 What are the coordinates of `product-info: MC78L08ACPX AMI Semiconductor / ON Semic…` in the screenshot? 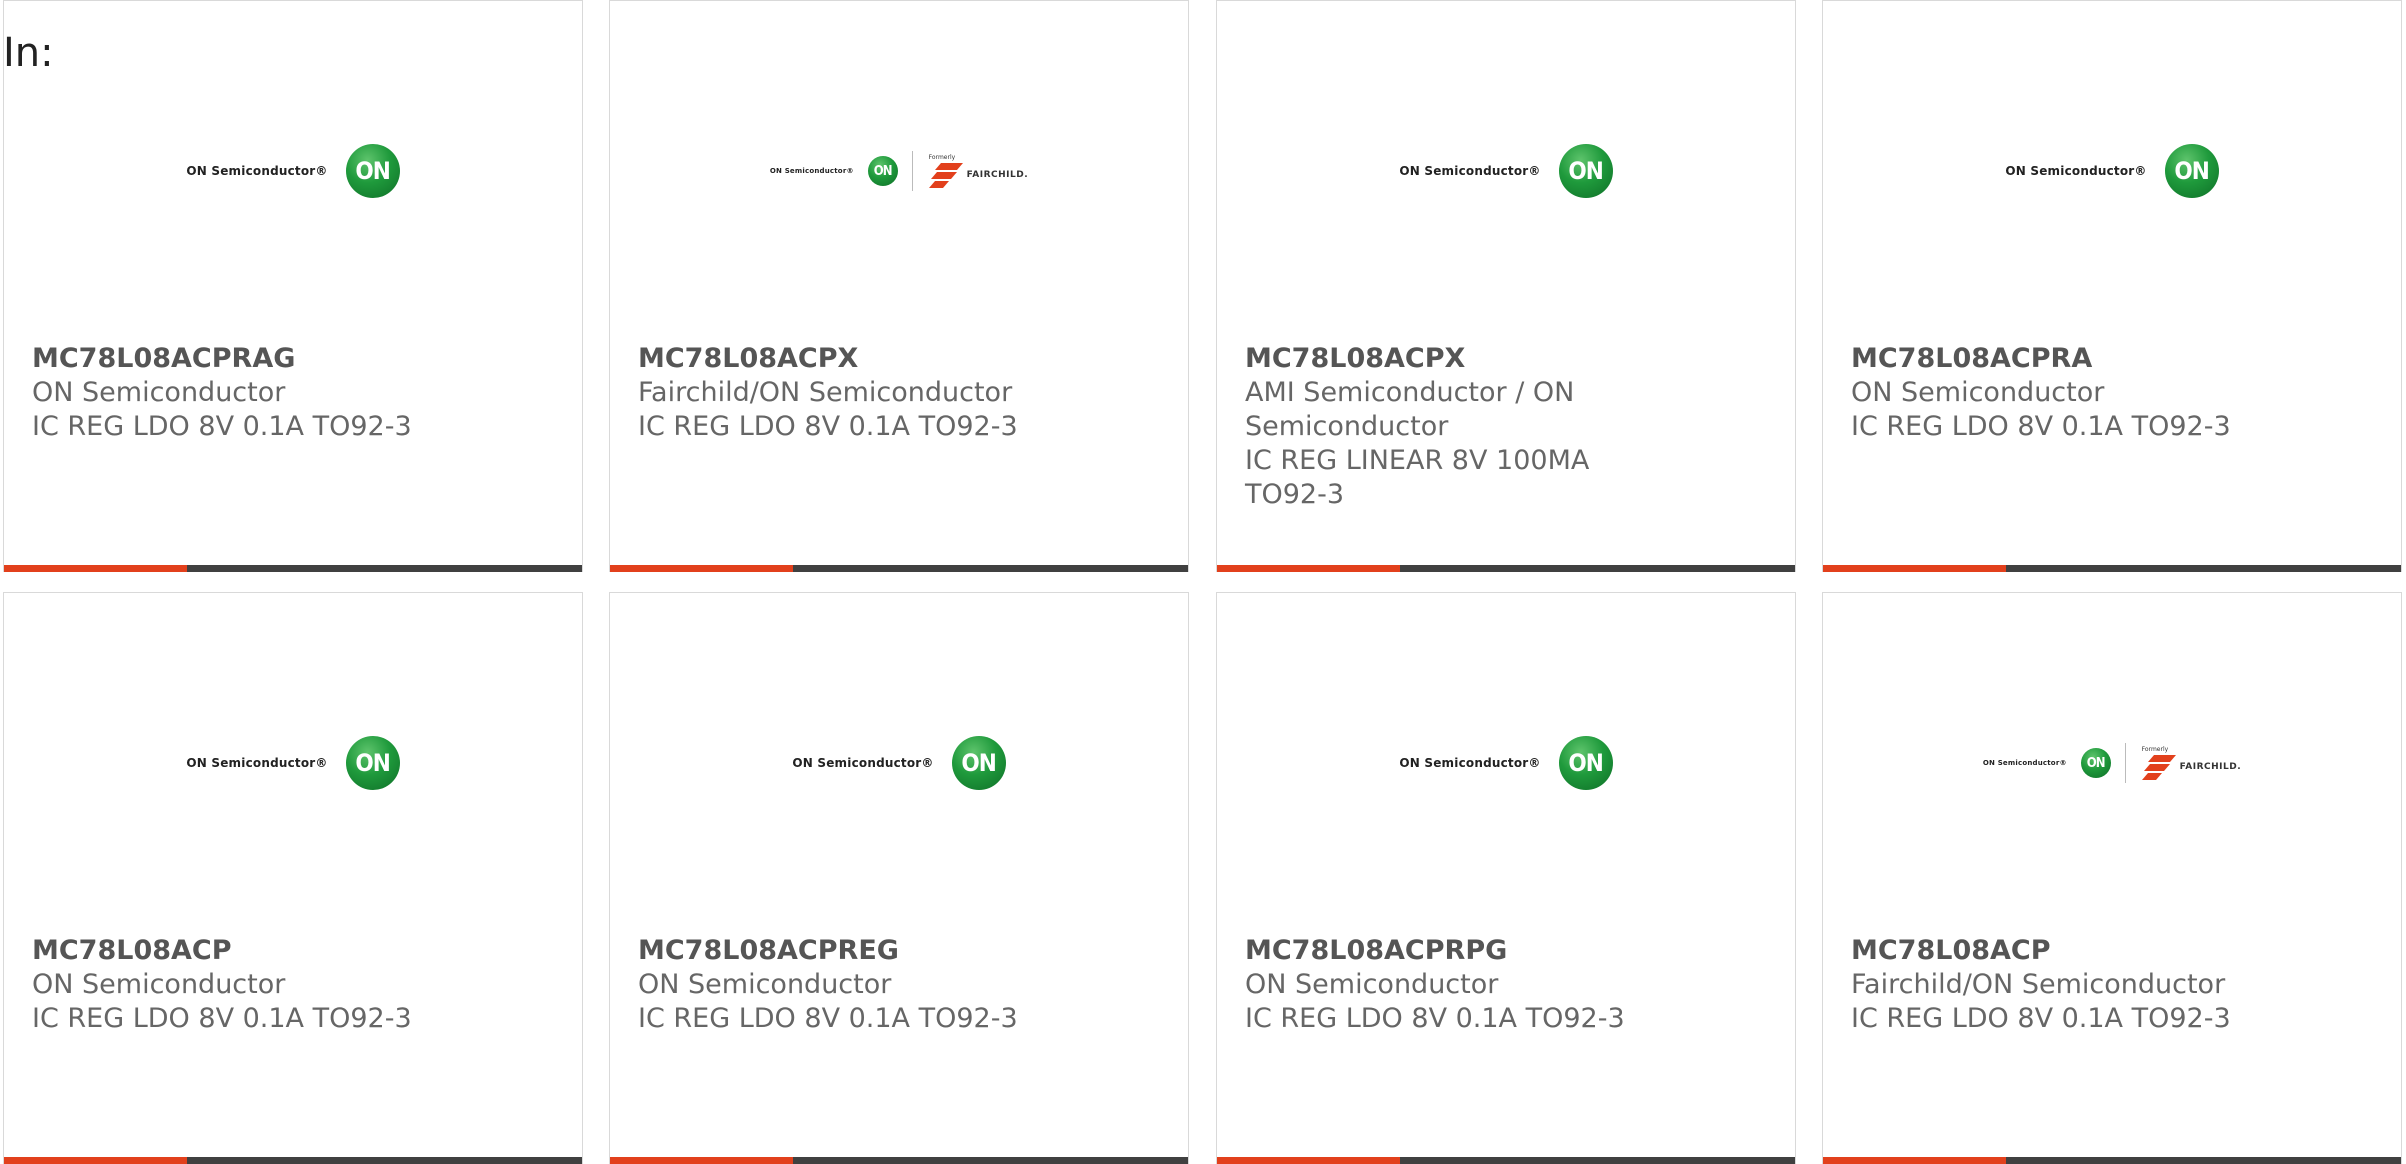 It's located at (1455, 427).